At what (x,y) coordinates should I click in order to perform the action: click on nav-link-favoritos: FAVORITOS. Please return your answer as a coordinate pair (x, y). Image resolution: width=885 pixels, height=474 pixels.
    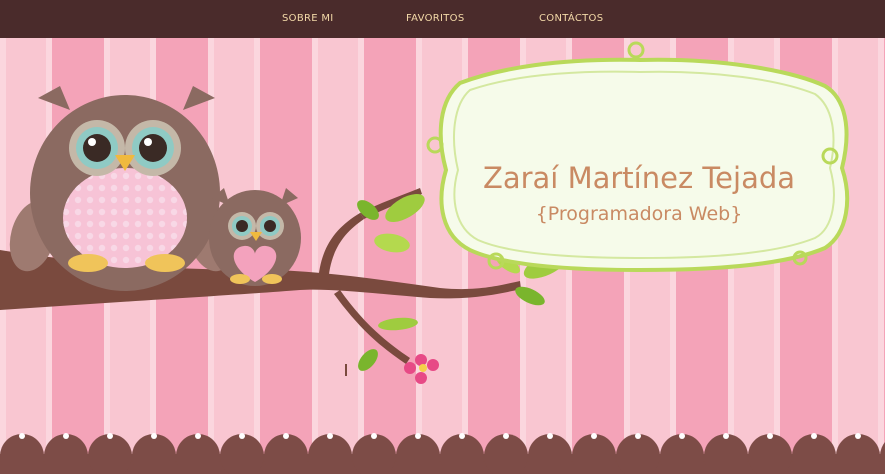
    Looking at the image, I should click on (435, 18).